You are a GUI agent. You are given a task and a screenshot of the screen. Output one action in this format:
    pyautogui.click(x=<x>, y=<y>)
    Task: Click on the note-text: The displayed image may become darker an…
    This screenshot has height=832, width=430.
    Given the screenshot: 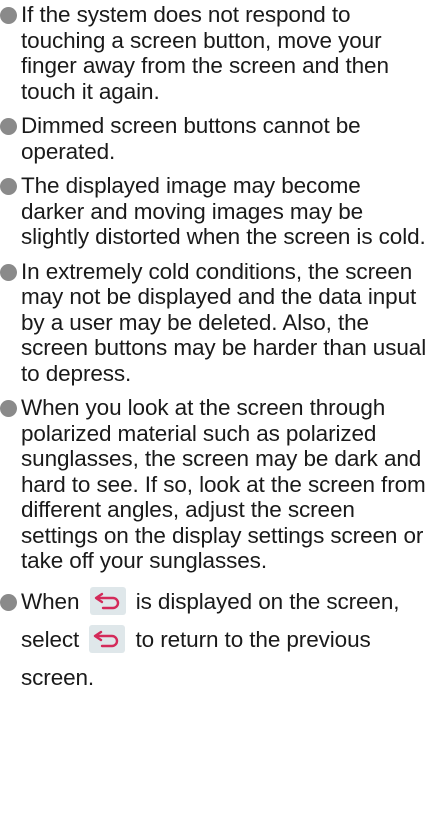 What is the action you would take?
    pyautogui.click(x=223, y=211)
    